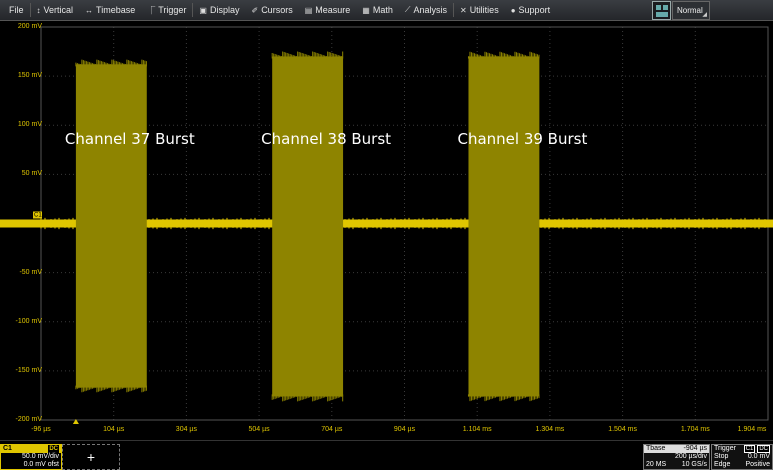 This screenshot has height=470, width=773. I want to click on x-tick-label: 1.904 ms, so click(752, 429).